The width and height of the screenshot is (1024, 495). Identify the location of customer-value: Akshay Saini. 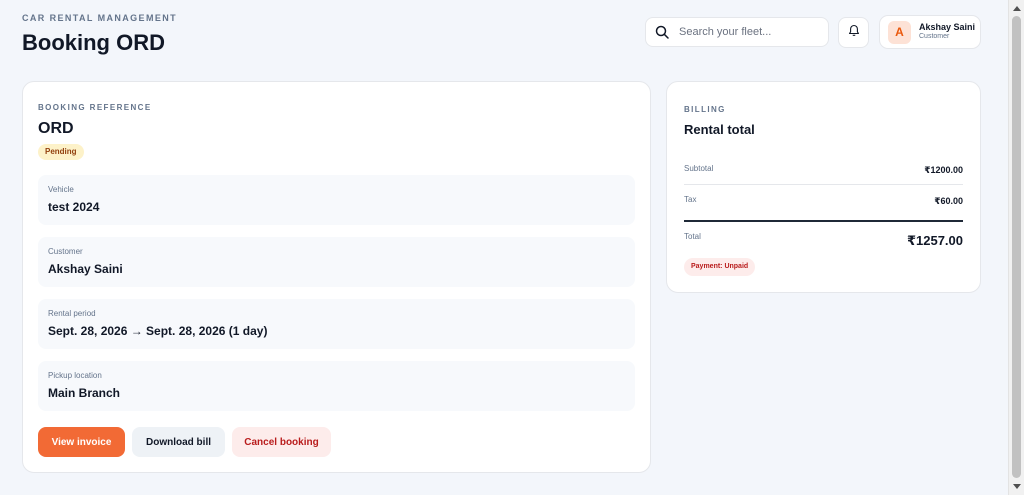
(85, 269).